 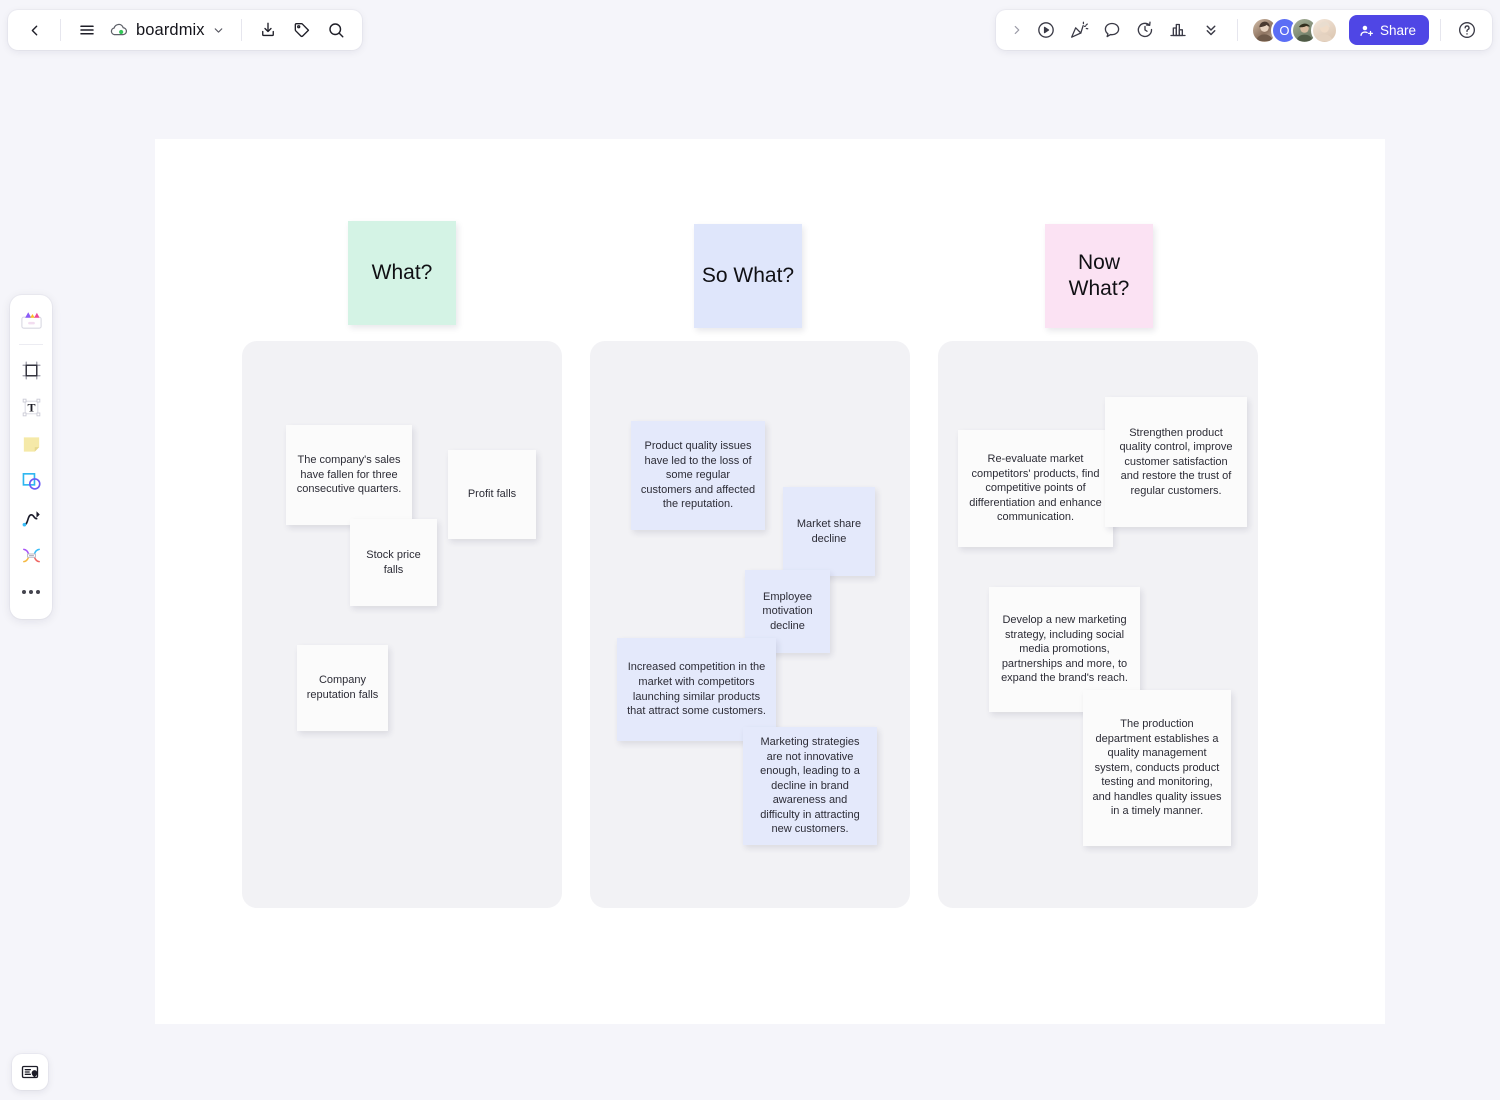 I want to click on help-button, so click(x=1467, y=30).